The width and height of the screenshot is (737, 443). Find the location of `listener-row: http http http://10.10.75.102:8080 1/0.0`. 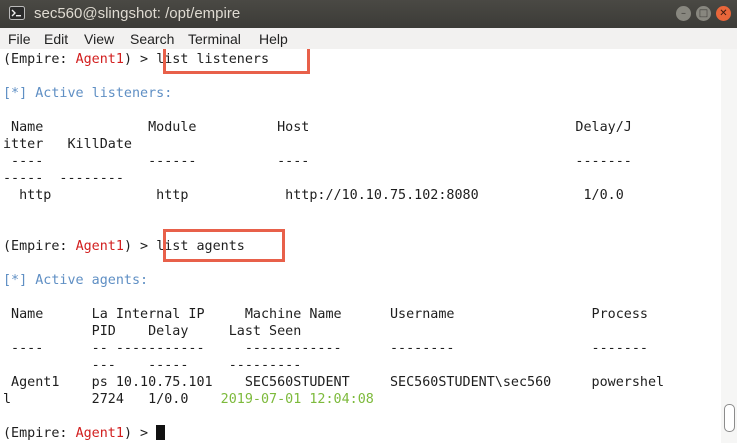

listener-row: http http http://10.10.75.102:8080 1/0.0 is located at coordinates (313, 195).